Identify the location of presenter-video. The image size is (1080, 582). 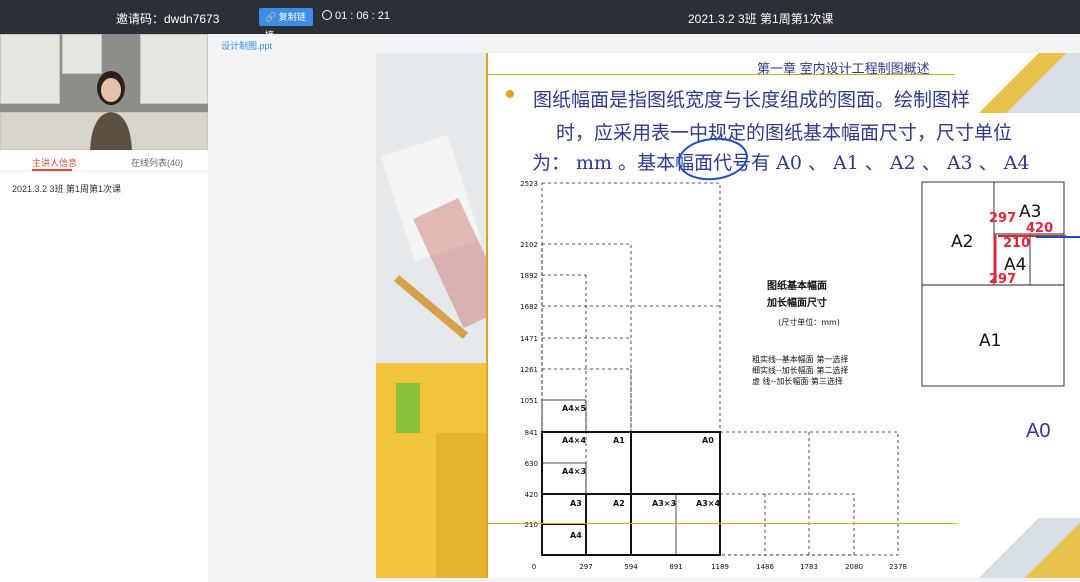
(104, 92).